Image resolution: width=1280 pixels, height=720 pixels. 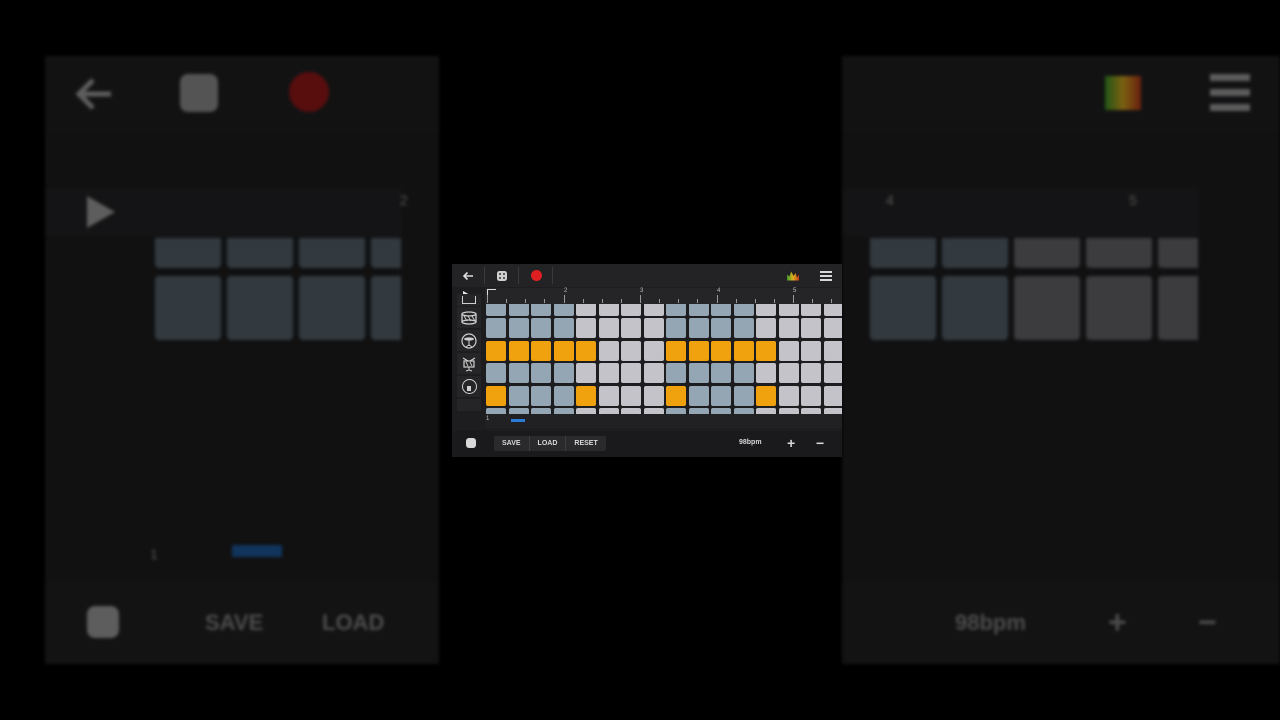 What do you see at coordinates (469, 386) in the screenshot?
I see `instrument-kick` at bounding box center [469, 386].